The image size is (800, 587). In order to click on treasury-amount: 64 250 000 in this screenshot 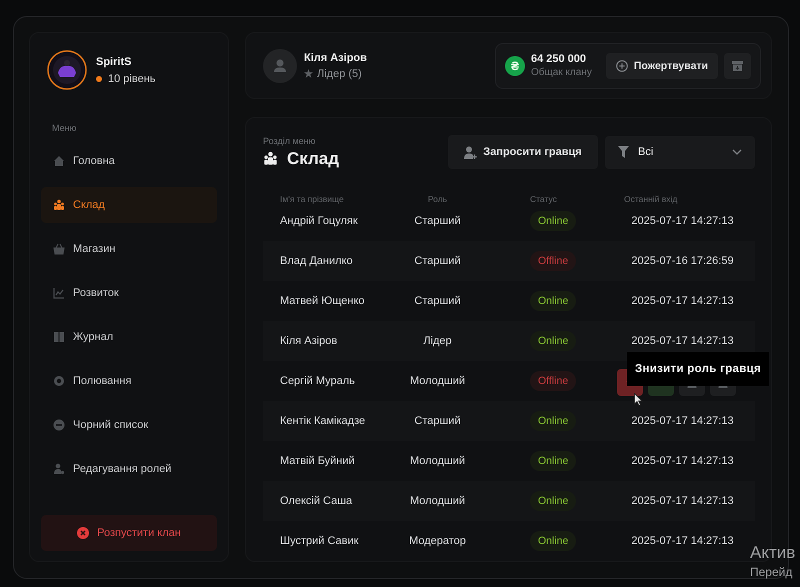, I will do `click(559, 59)`.